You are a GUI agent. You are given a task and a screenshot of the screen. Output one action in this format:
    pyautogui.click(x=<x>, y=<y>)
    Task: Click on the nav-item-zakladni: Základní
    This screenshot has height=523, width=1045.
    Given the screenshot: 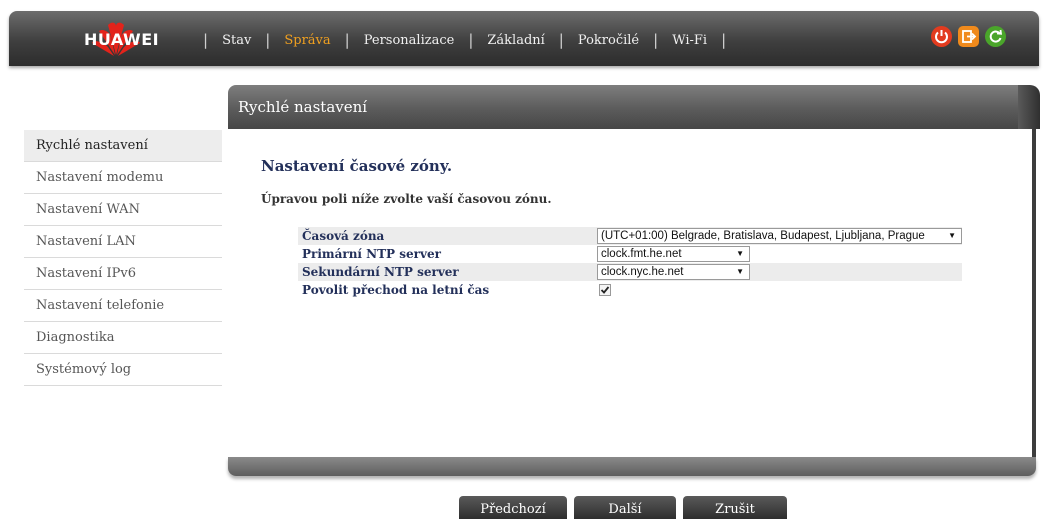 What is the action you would take?
    pyautogui.click(x=515, y=40)
    